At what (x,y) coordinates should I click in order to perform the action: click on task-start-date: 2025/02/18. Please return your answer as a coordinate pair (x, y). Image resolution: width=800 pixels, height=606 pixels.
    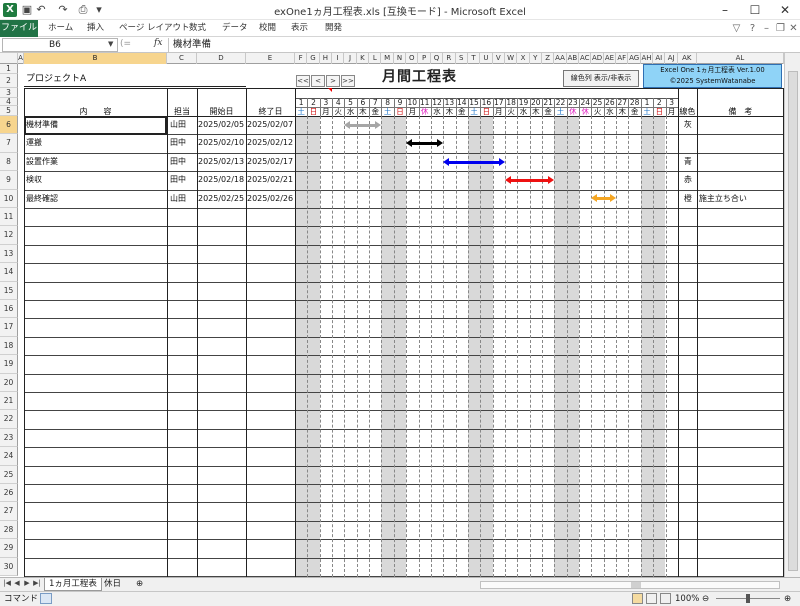
    Looking at the image, I should click on (222, 180).